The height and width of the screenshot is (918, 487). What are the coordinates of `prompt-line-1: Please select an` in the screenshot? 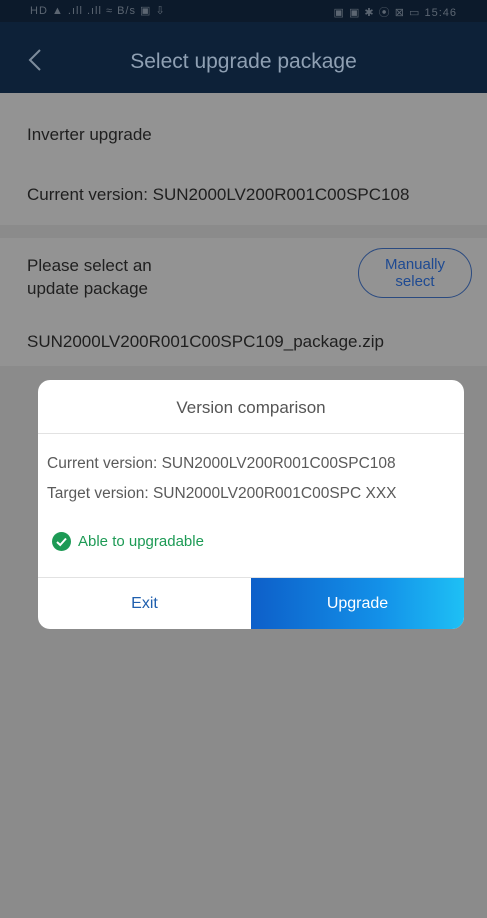 It's located at (89, 265).